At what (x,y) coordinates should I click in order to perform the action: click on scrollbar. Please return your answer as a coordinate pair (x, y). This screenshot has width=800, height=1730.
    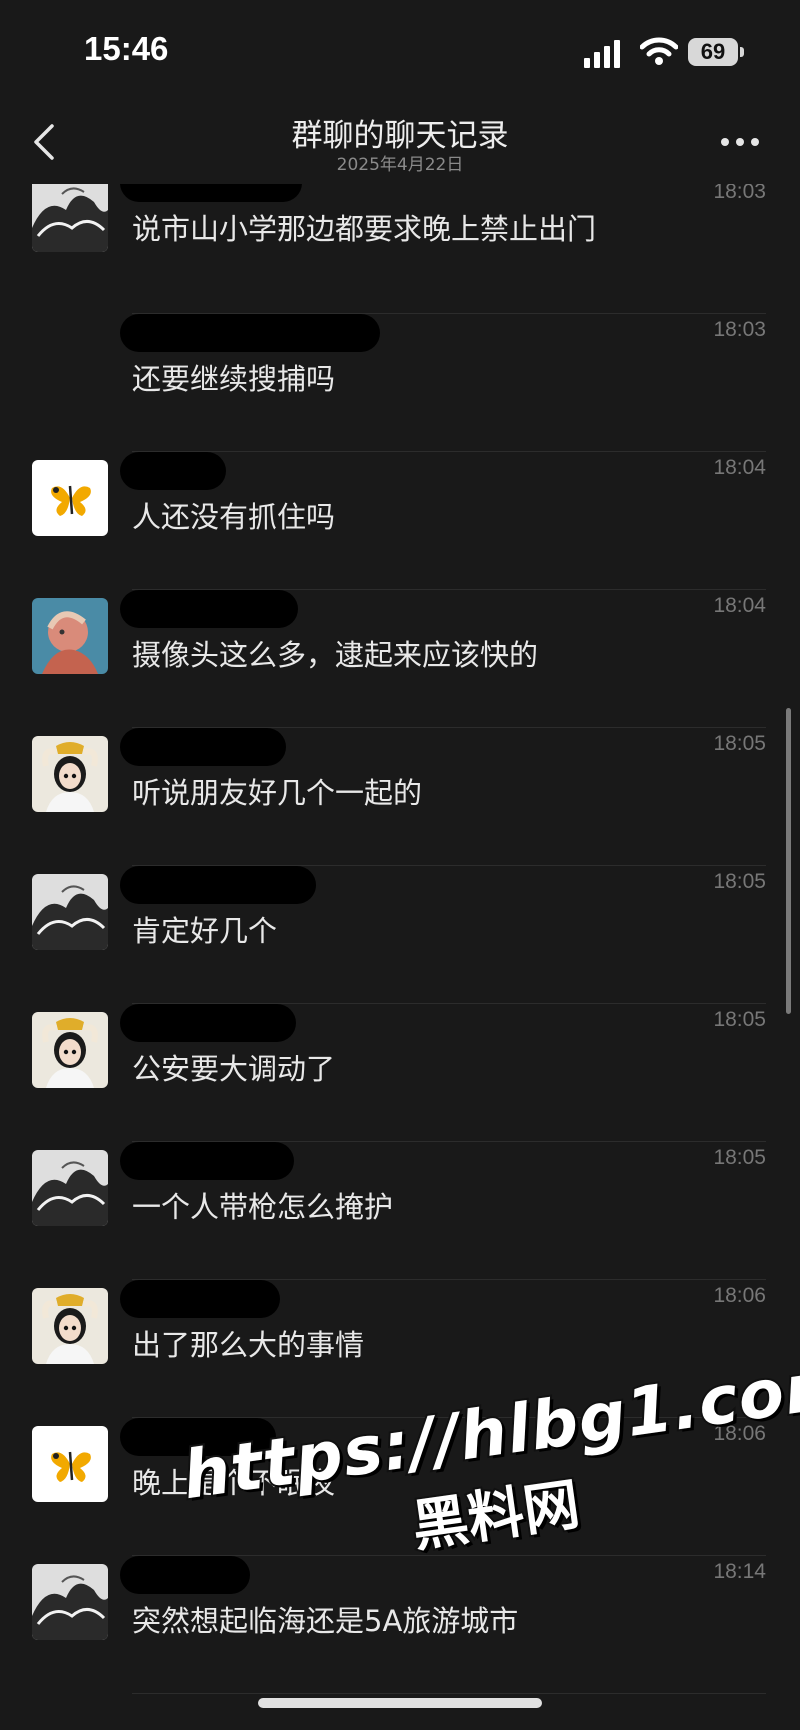
    Looking at the image, I should click on (788, 861).